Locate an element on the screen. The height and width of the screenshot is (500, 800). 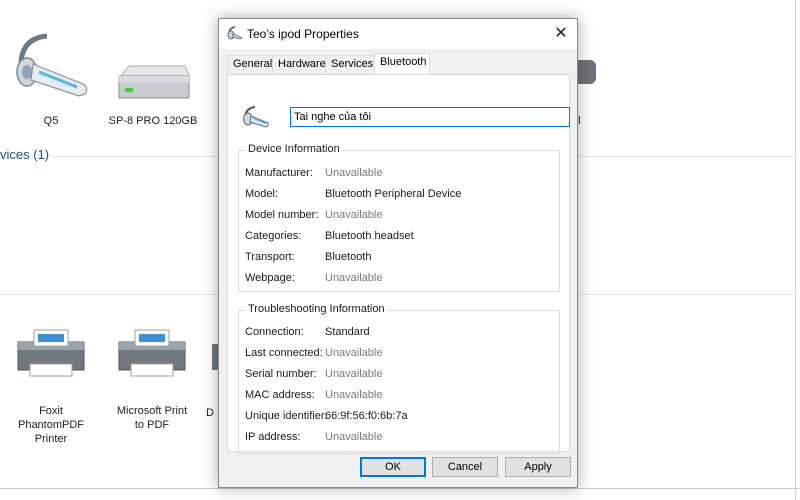
close-button: ✕ is located at coordinates (561, 34).